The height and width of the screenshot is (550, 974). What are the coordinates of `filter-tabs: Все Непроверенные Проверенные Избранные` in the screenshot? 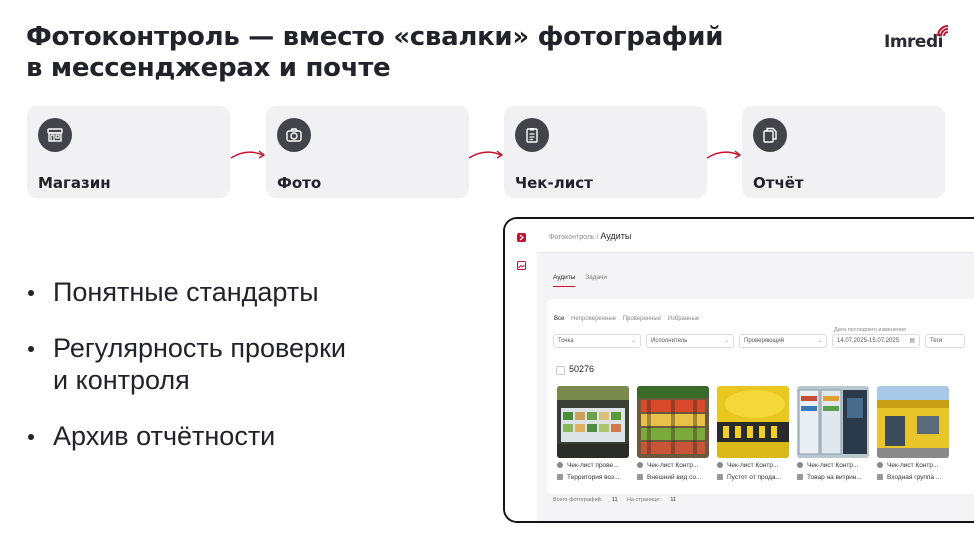 It's located at (629, 319).